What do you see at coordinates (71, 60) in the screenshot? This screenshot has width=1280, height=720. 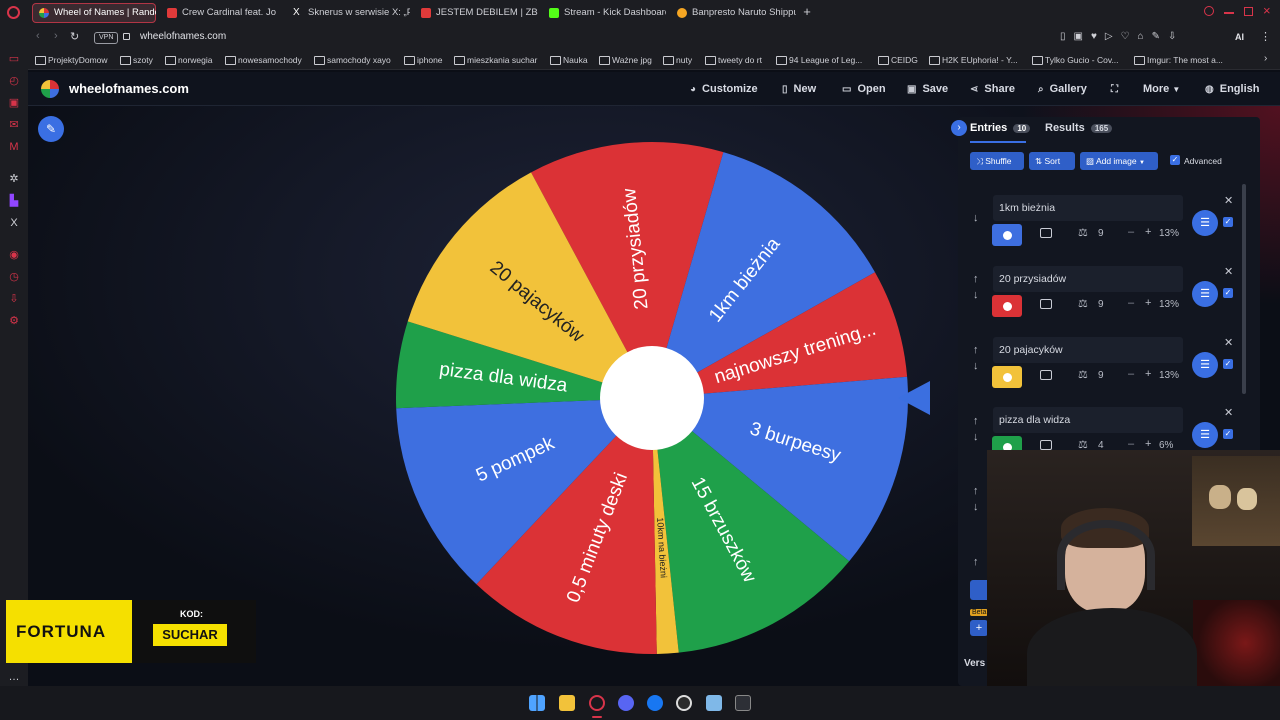 I see `bookmark-item: ProjektyDomow` at bounding box center [71, 60].